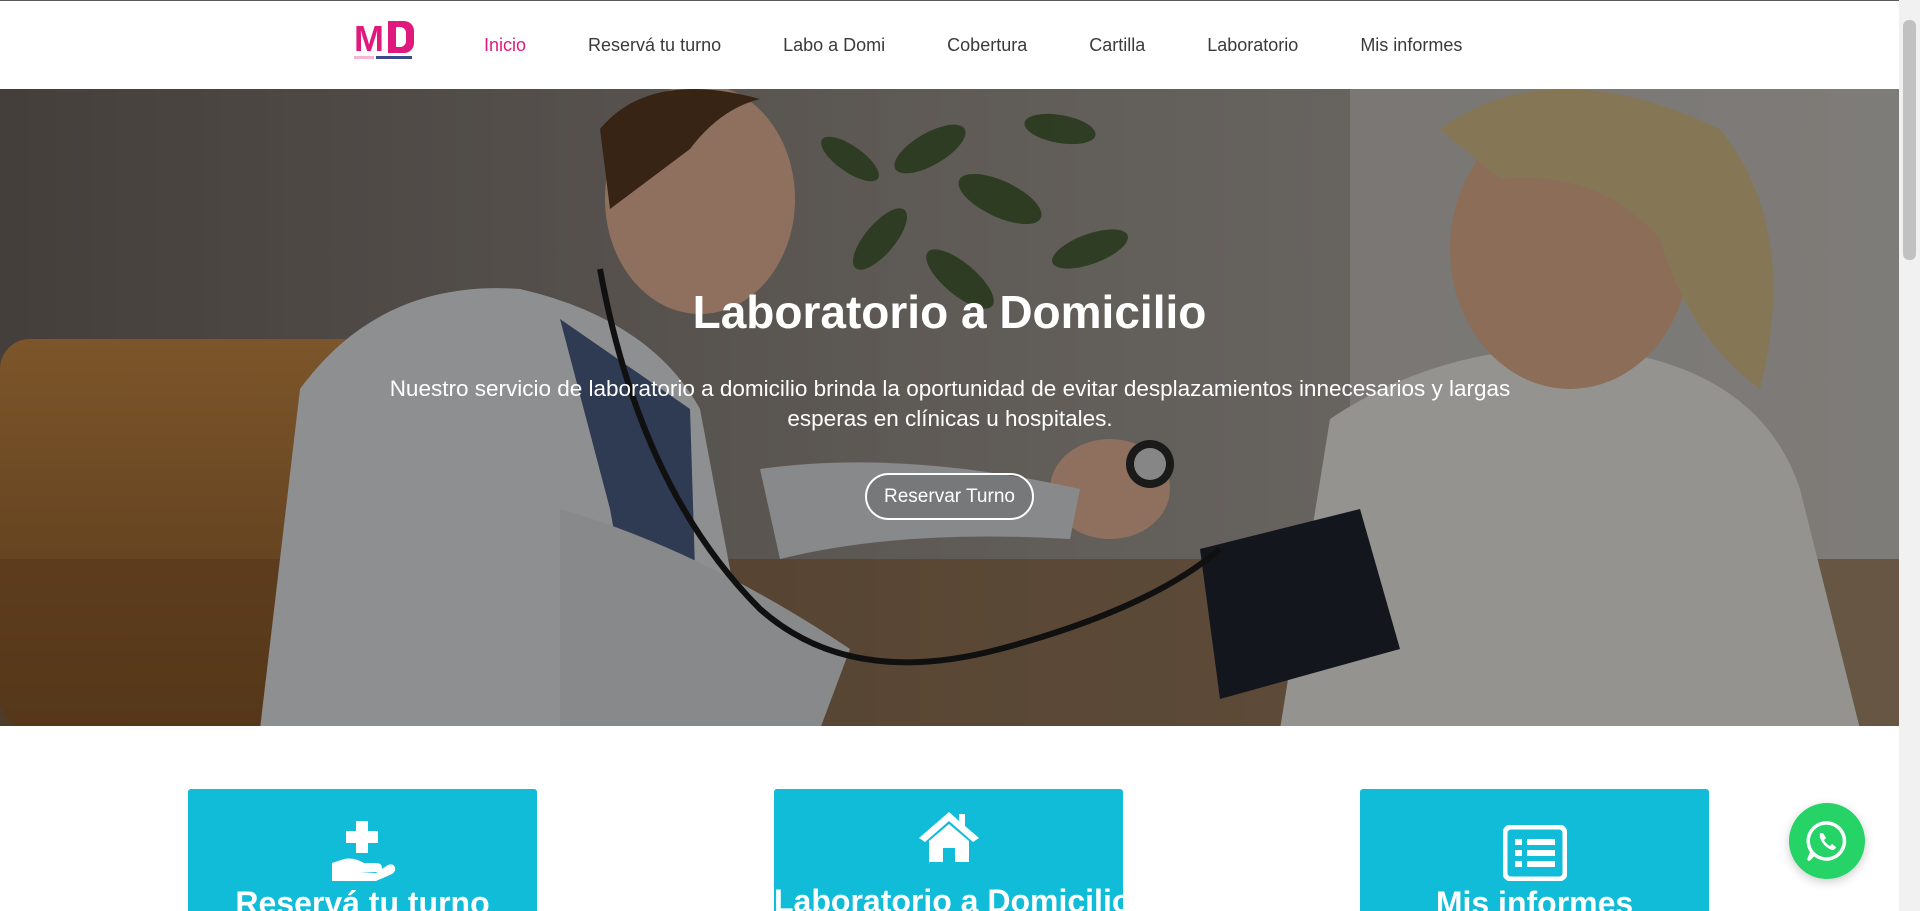 Image resolution: width=1920 pixels, height=911 pixels. What do you see at coordinates (953, 897) in the screenshot?
I see `card-title: Laboratorio a Domicilio` at bounding box center [953, 897].